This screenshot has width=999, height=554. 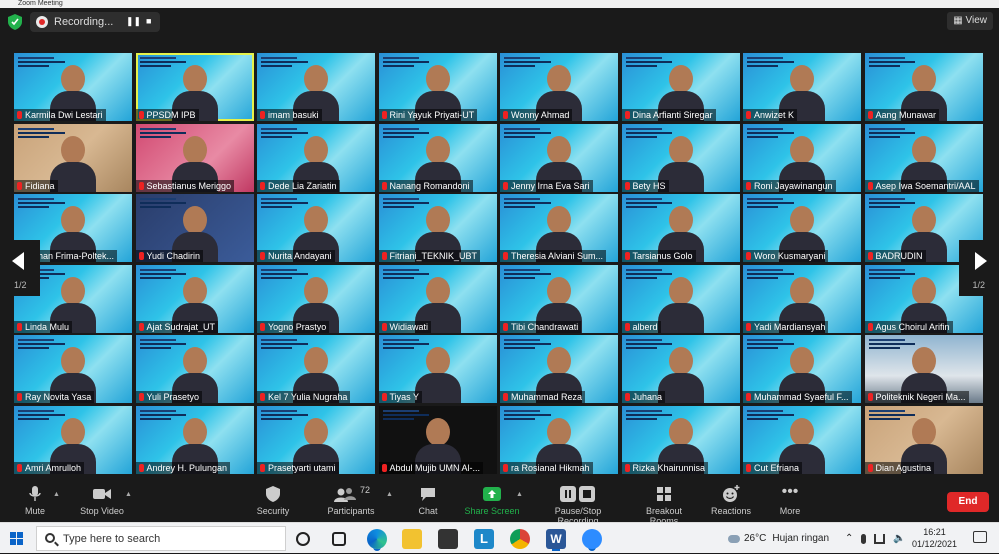 What do you see at coordinates (428, 500) in the screenshot?
I see `chat-button: Chat` at bounding box center [428, 500].